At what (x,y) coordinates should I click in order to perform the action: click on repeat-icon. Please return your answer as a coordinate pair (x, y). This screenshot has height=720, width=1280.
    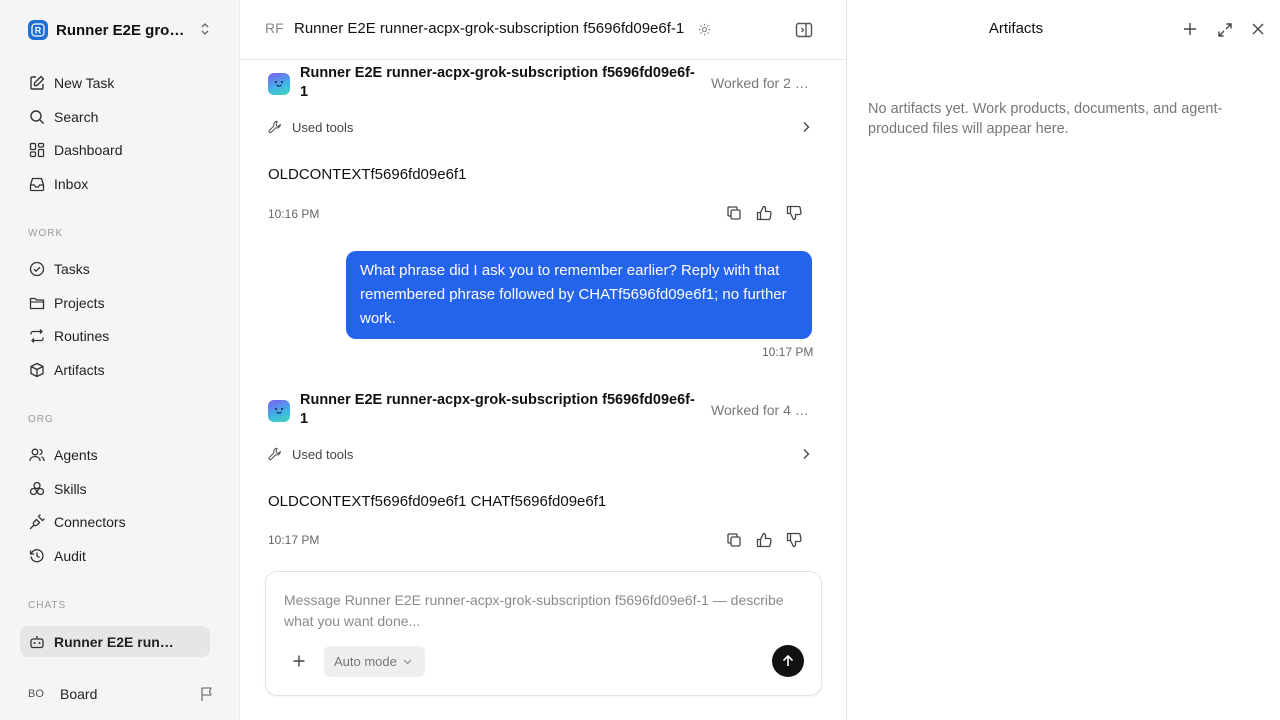
    Looking at the image, I should click on (37, 336).